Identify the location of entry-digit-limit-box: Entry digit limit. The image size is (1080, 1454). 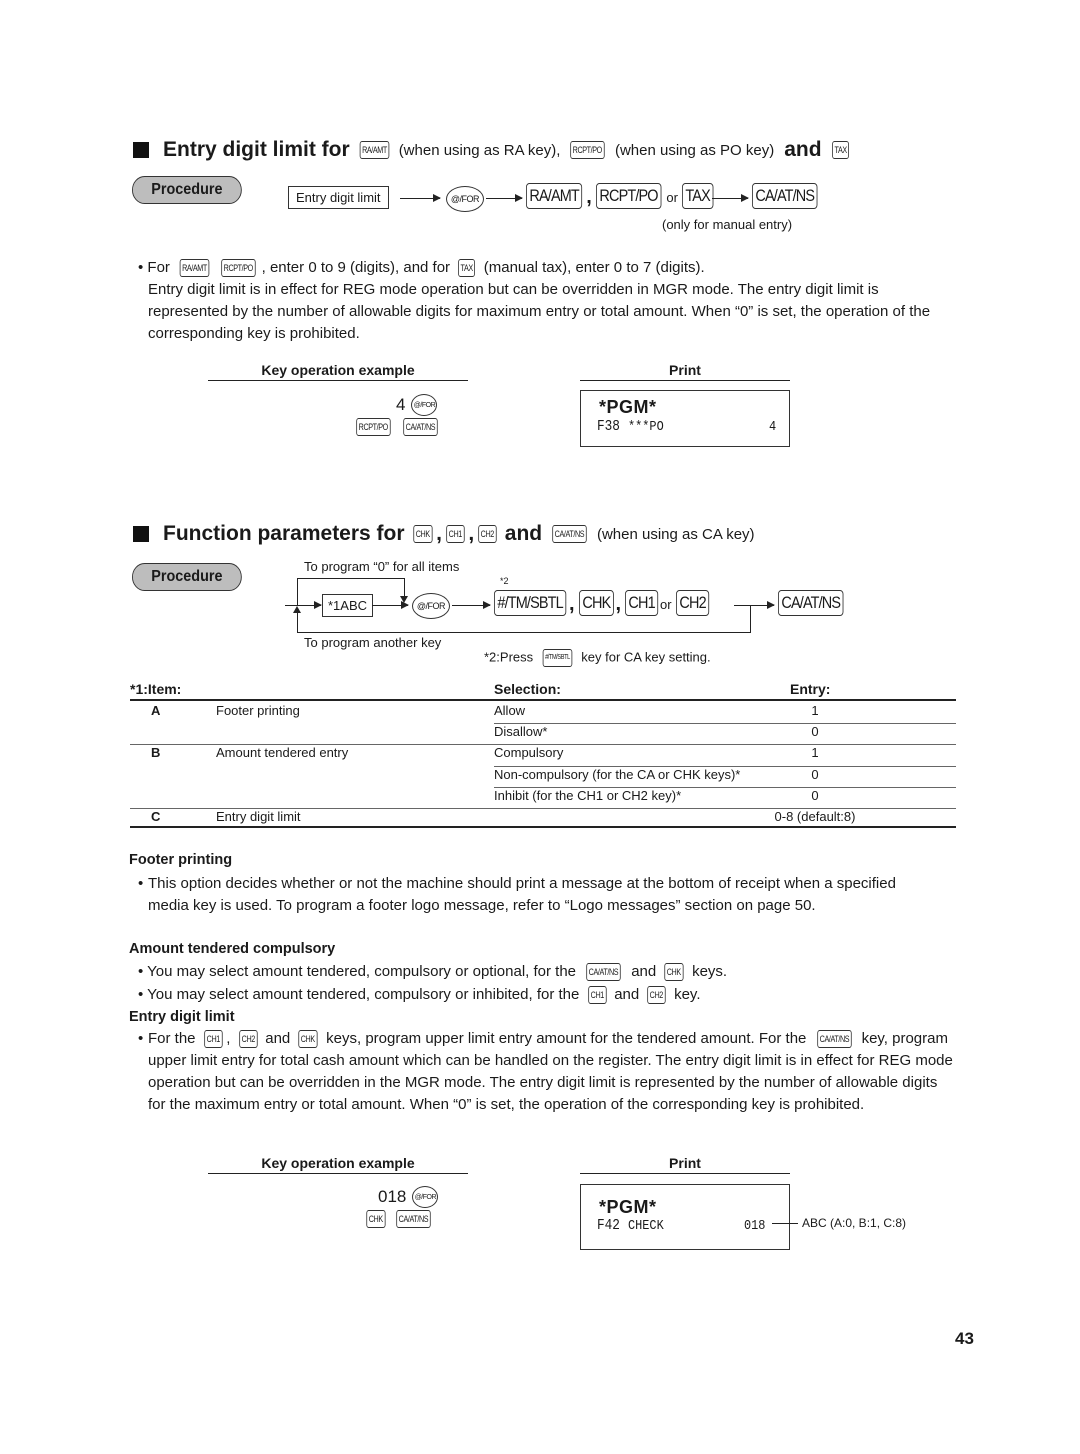
(338, 197).